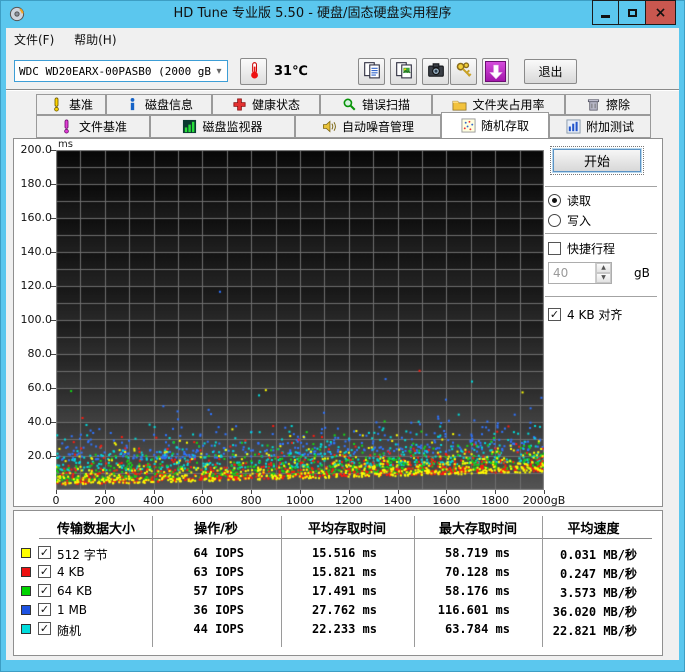 Image resolution: width=685 pixels, height=672 pixels. I want to click on tab-disk-monitor: 磁盘监视器, so click(222, 126).